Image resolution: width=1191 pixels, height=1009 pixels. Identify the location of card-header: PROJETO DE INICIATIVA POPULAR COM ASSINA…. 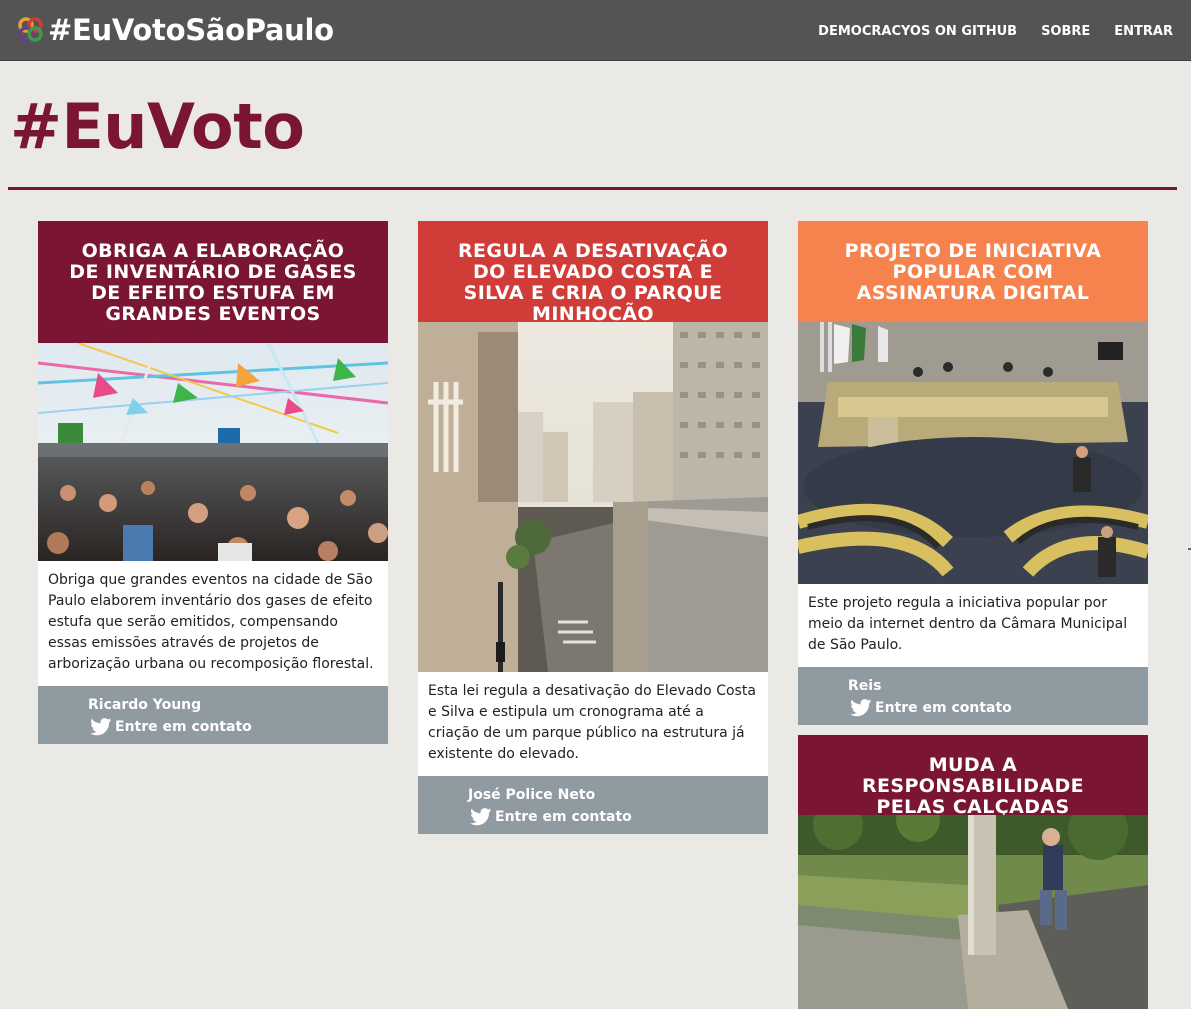
(973, 271).